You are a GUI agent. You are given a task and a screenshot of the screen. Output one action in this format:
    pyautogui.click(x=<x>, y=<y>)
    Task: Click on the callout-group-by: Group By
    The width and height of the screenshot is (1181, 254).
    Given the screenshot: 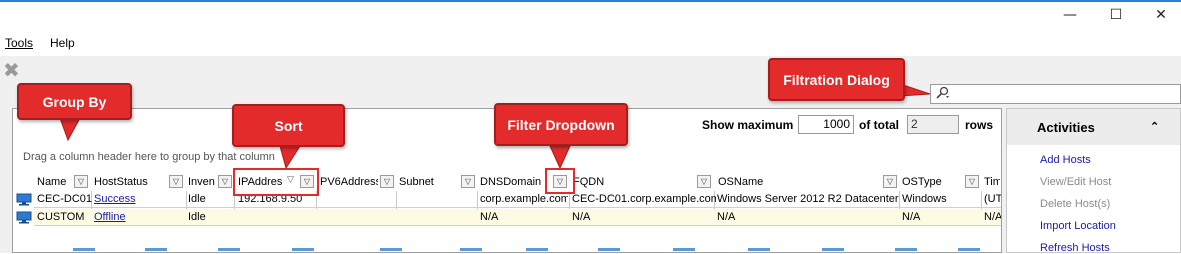 What is the action you would take?
    pyautogui.click(x=74, y=101)
    